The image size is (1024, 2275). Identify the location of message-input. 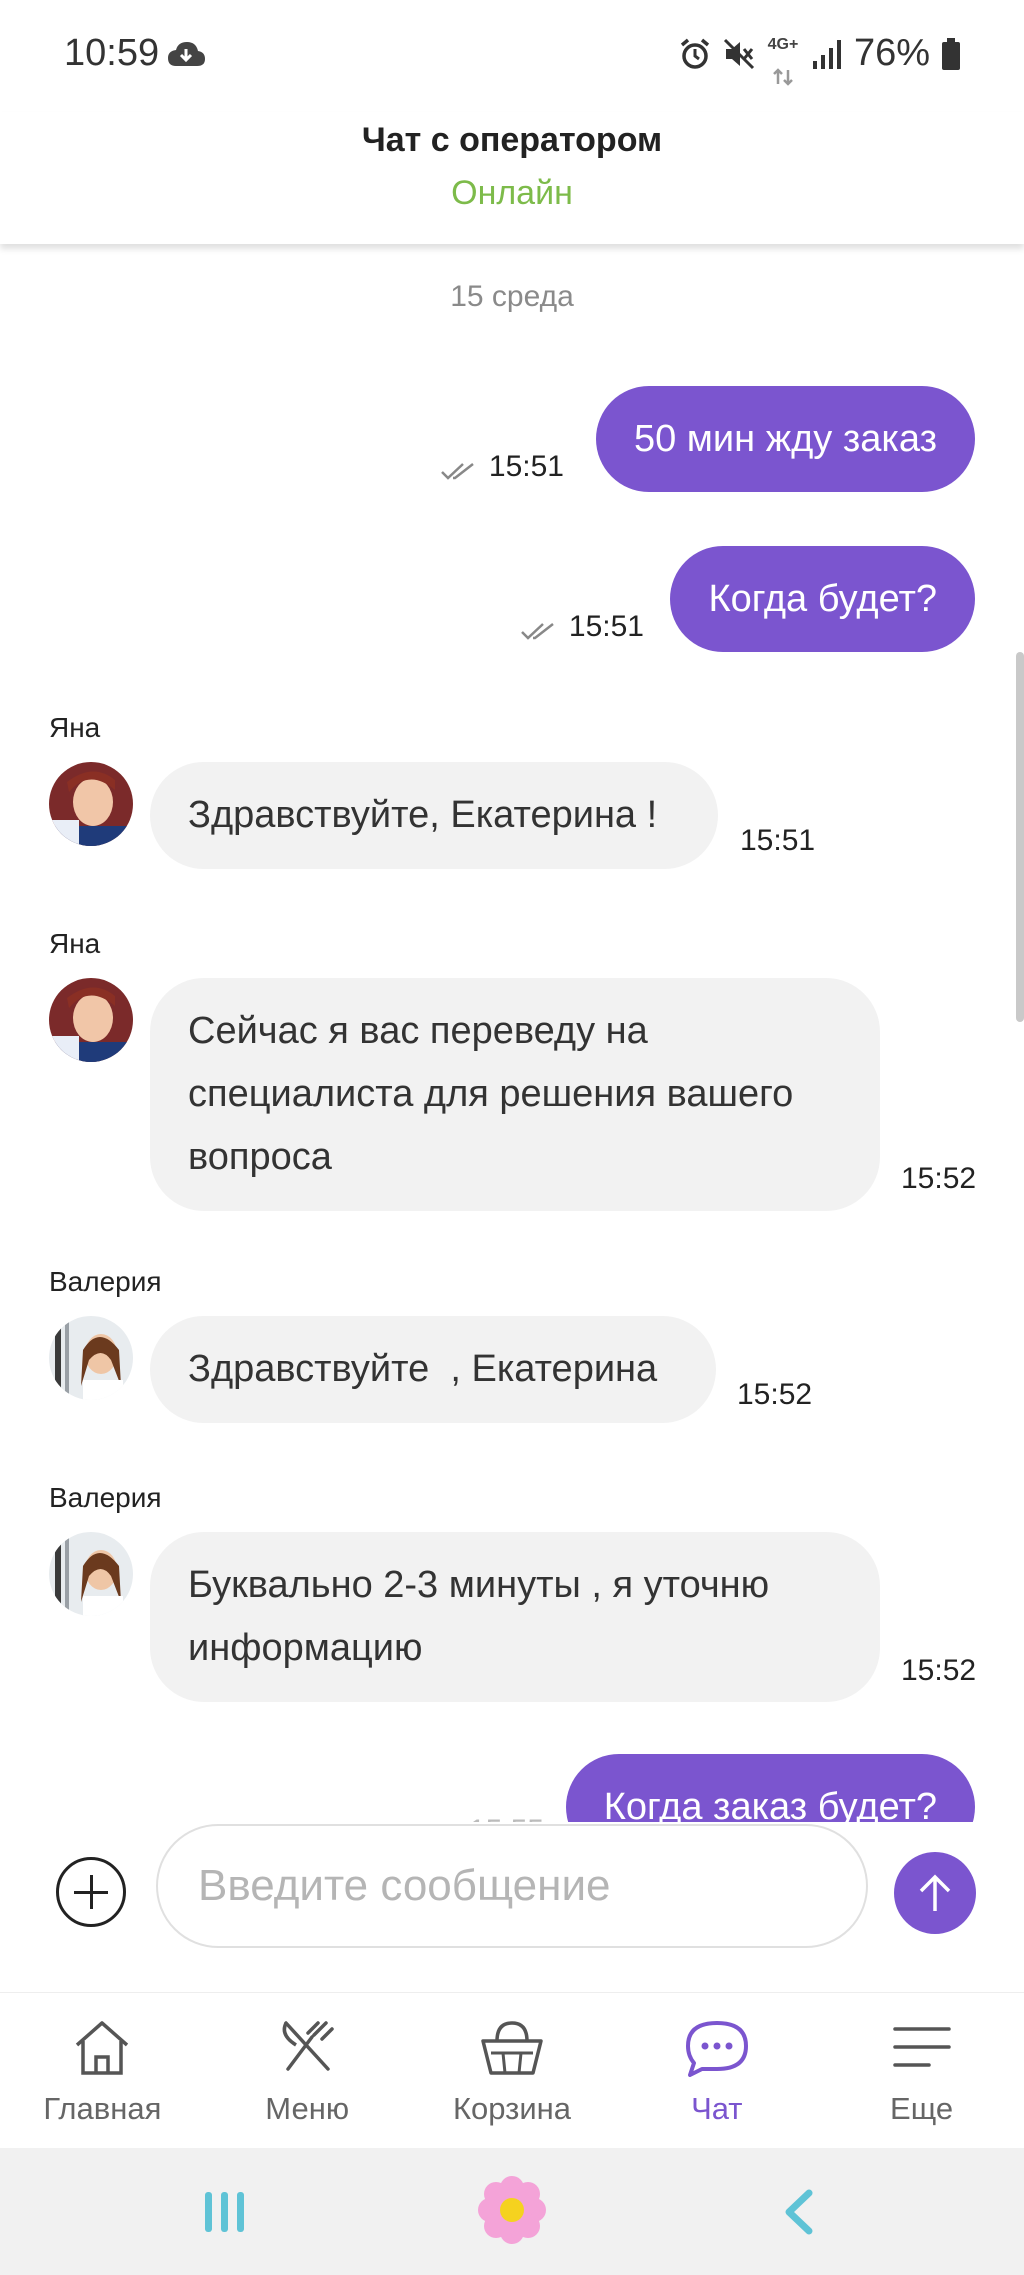
(512, 1886).